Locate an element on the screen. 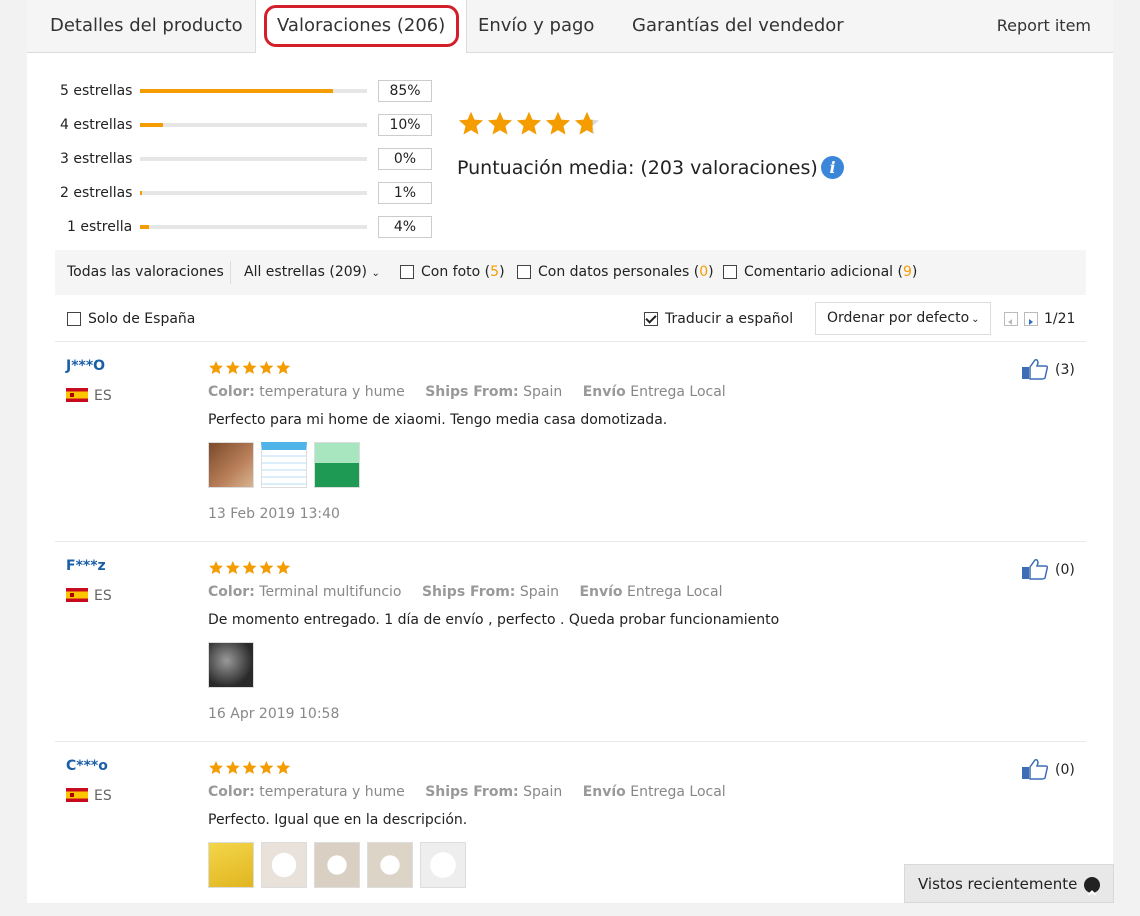 Image resolution: width=1140 pixels, height=916 pixels. histogram-label: 4 estrellas is located at coordinates (96, 125).